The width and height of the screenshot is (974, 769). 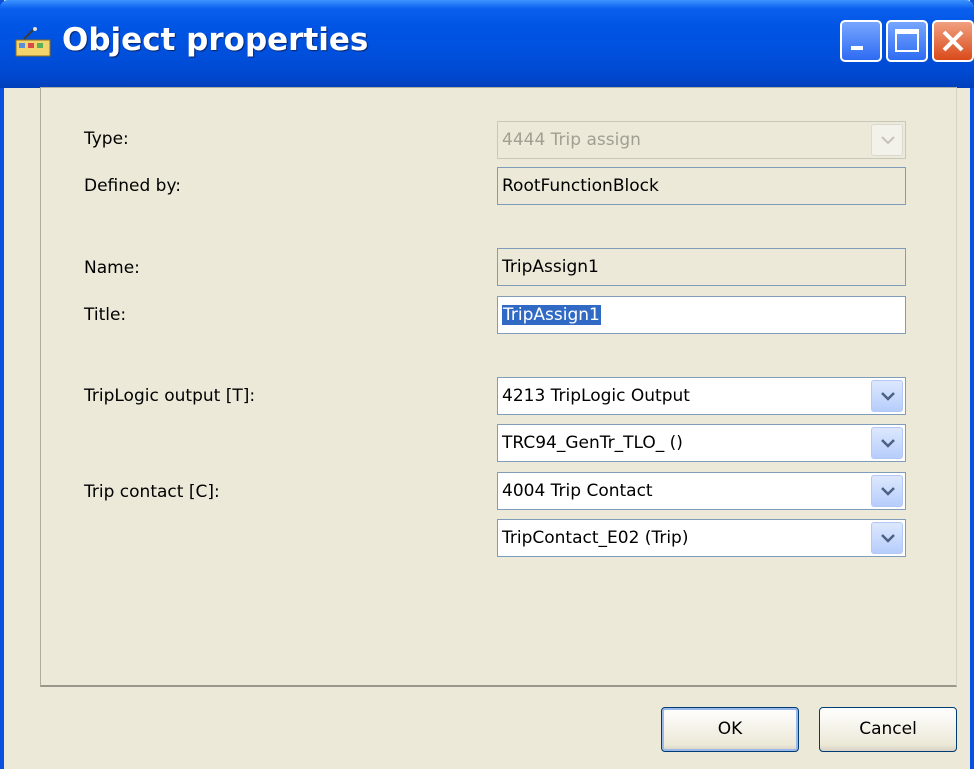 I want to click on defined-by-label: Defined by:, so click(x=133, y=186).